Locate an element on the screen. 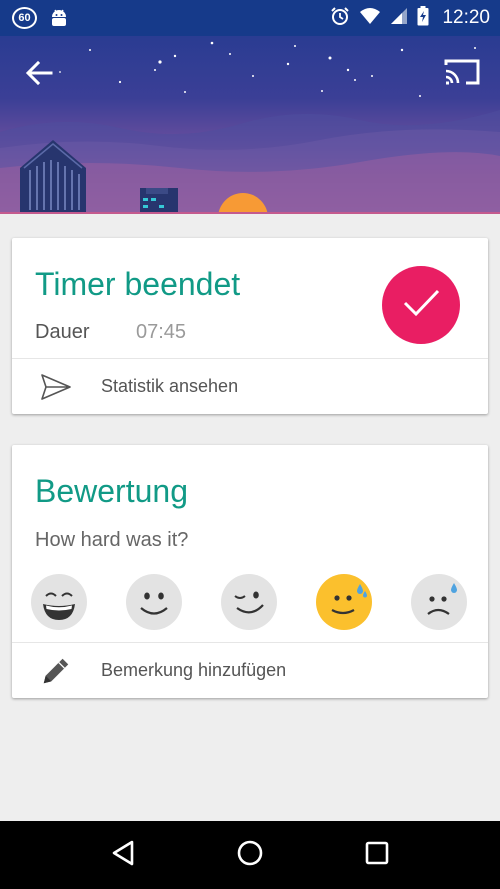 The width and height of the screenshot is (500, 889). winking-face-icon is located at coordinates (249, 602).